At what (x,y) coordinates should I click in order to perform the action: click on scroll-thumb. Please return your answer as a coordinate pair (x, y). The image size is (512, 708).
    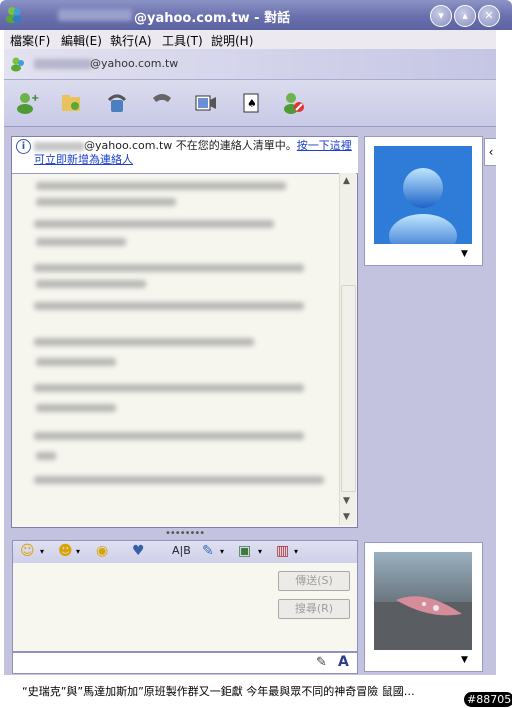
    Looking at the image, I should click on (348, 388).